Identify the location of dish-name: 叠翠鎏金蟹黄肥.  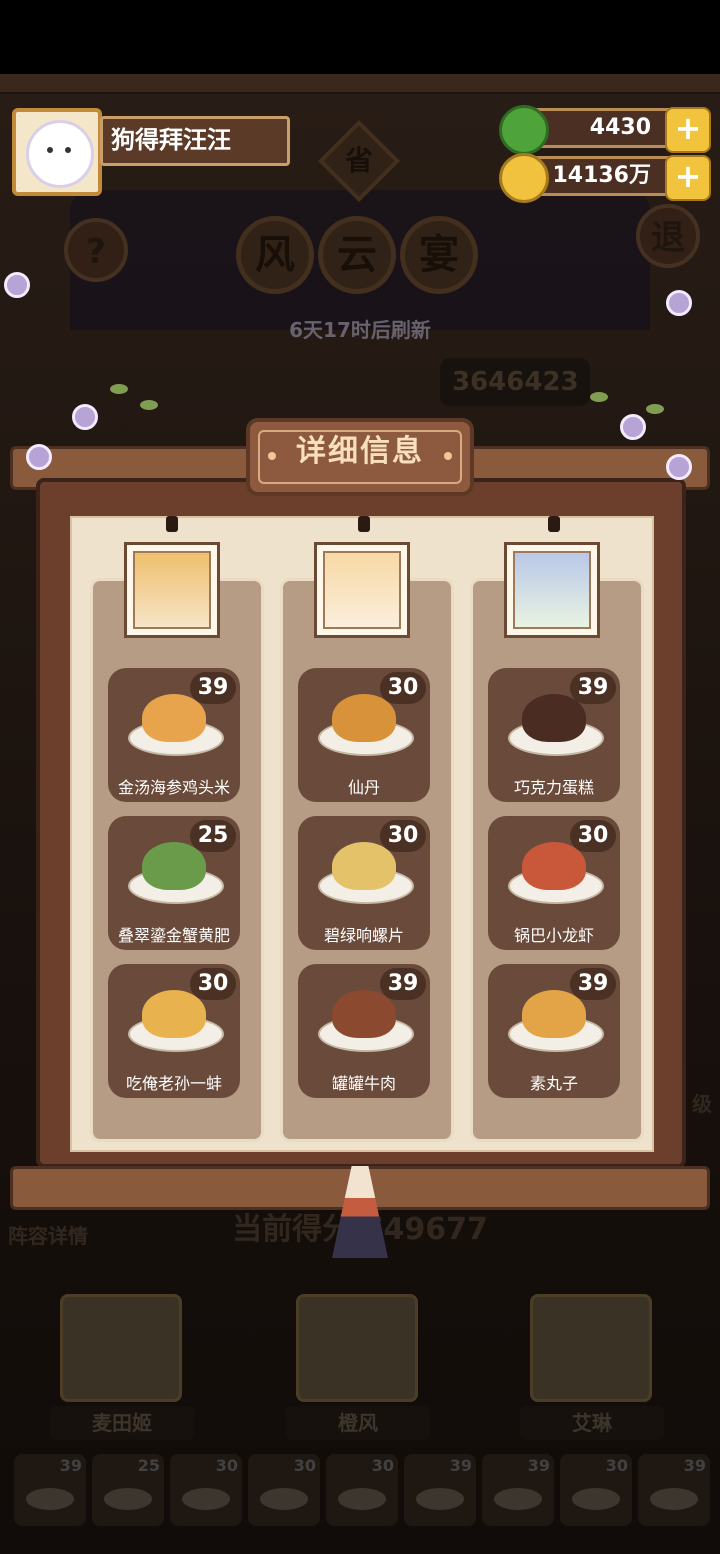
(173, 935).